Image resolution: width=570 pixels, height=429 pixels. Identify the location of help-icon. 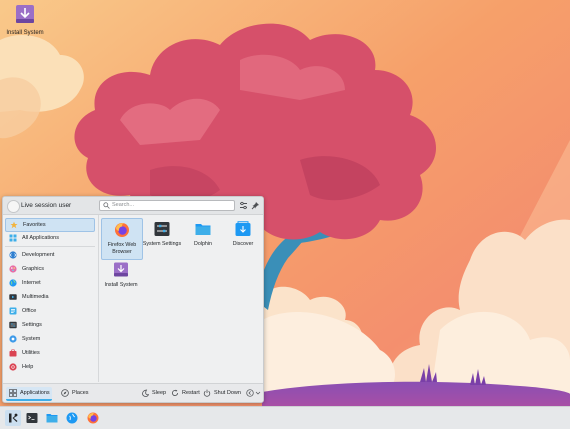
(13, 367).